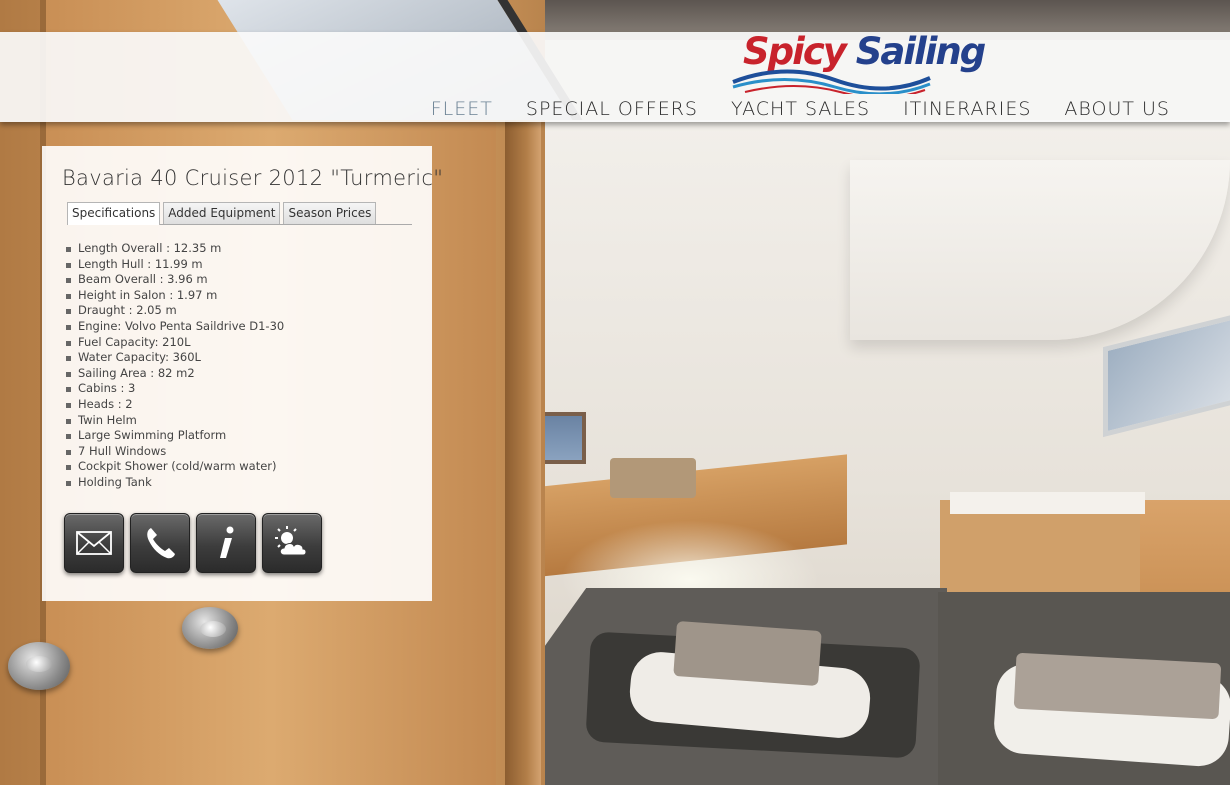  I want to click on spicy-sailing-logo: Spicy Sailing, so click(855, 62).